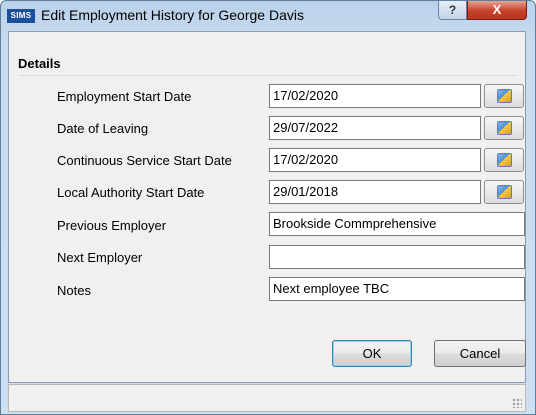 The image size is (536, 415). Describe the element at coordinates (375, 96) in the screenshot. I see `employment-start-input: 17/02/2020` at that location.